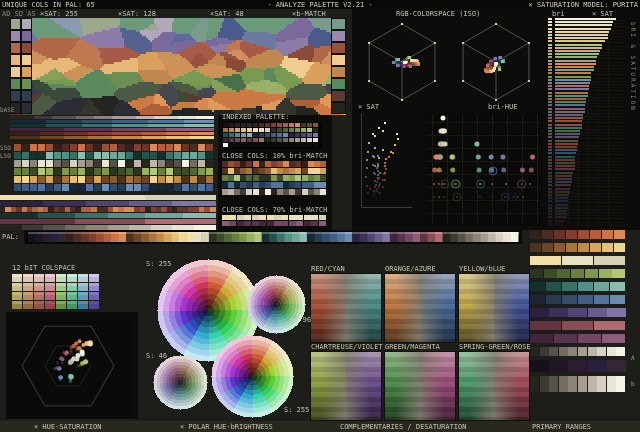  Describe the element at coordinates (402, 62) in the screenshot. I see `rgb-cube-left` at that location.